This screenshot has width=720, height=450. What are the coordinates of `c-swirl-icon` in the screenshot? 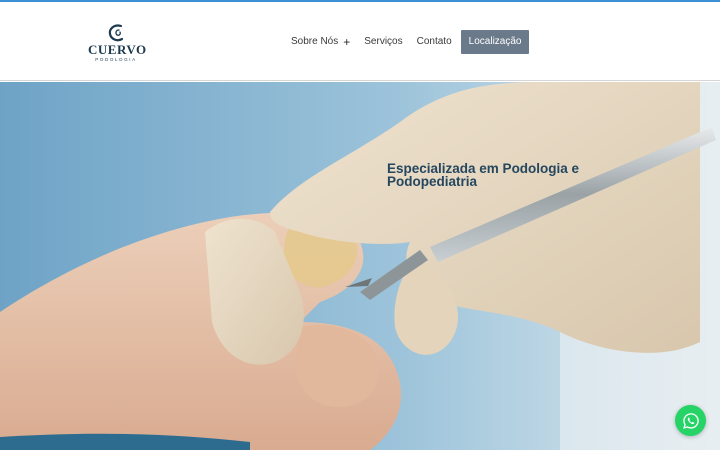 It's located at (116, 33).